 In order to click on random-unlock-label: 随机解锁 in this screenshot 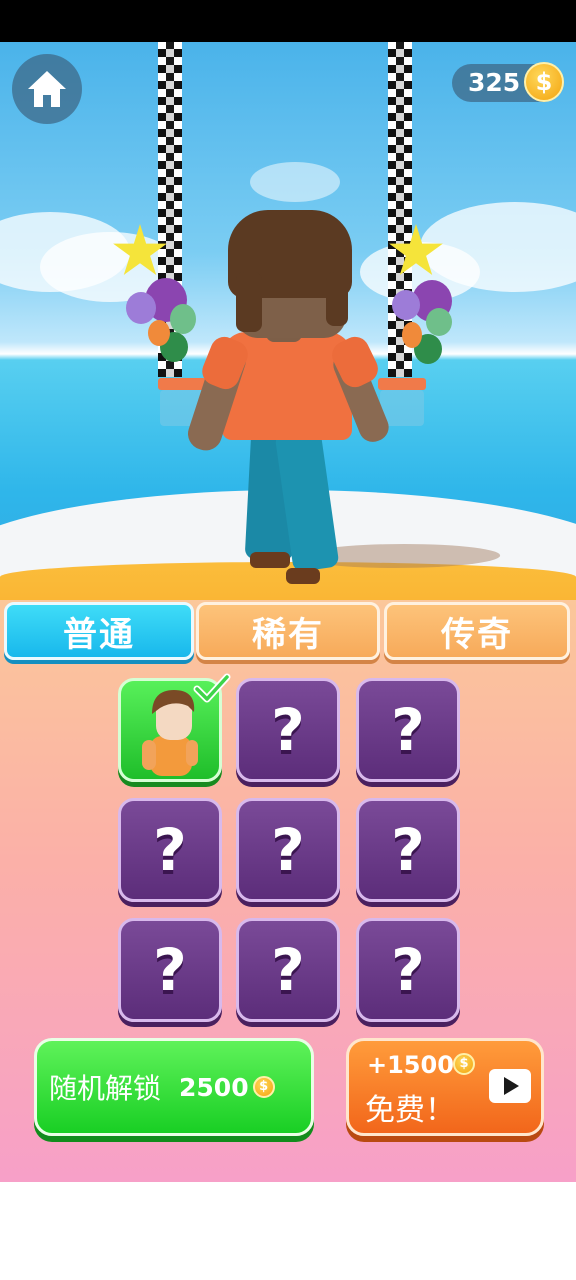, I will do `click(105, 1088)`.